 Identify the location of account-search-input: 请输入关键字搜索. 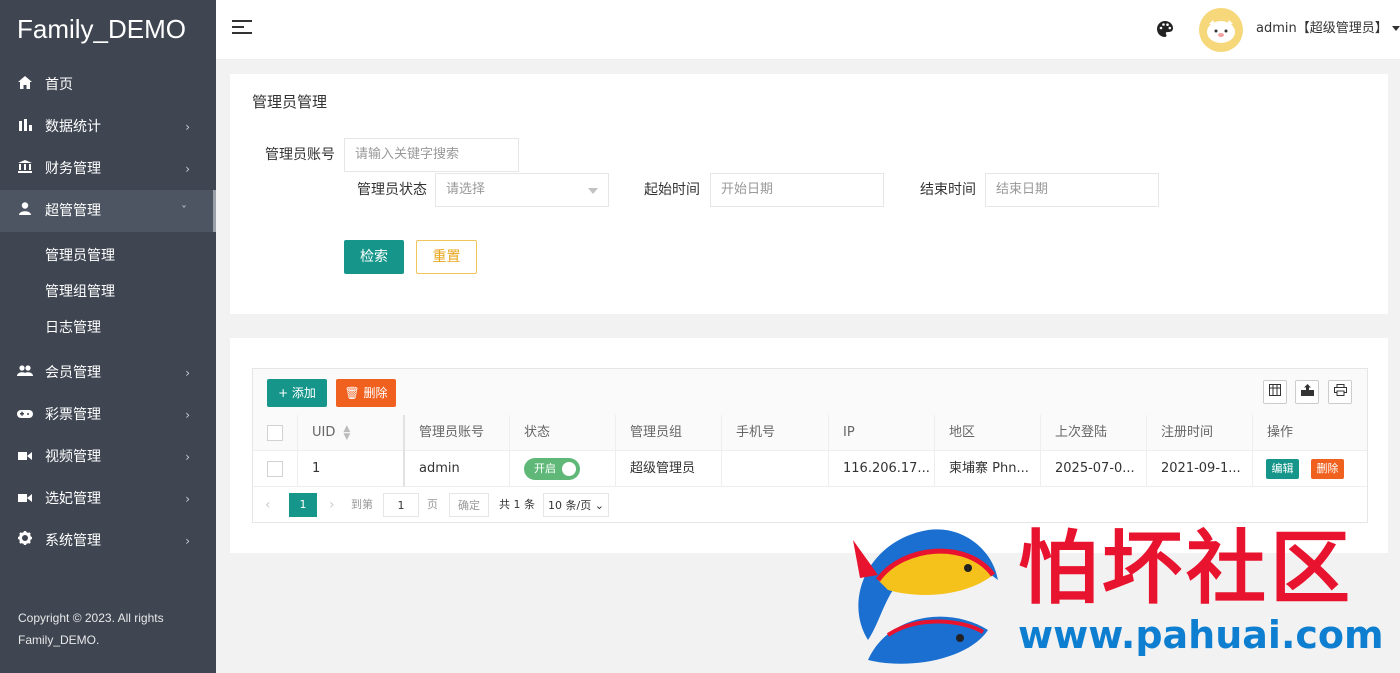
(431, 155).